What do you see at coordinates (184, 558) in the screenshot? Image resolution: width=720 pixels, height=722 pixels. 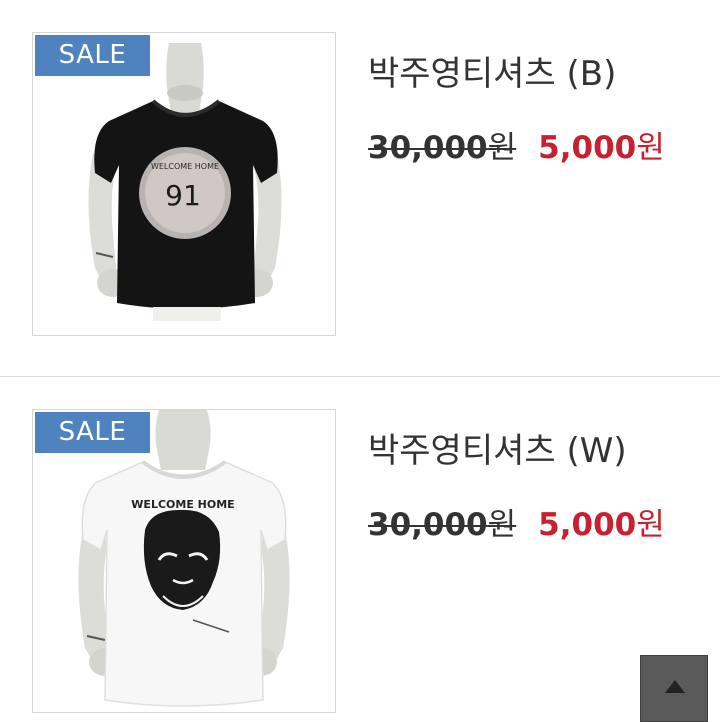 I see `white-tshirt-image: WELCOME HOME` at bounding box center [184, 558].